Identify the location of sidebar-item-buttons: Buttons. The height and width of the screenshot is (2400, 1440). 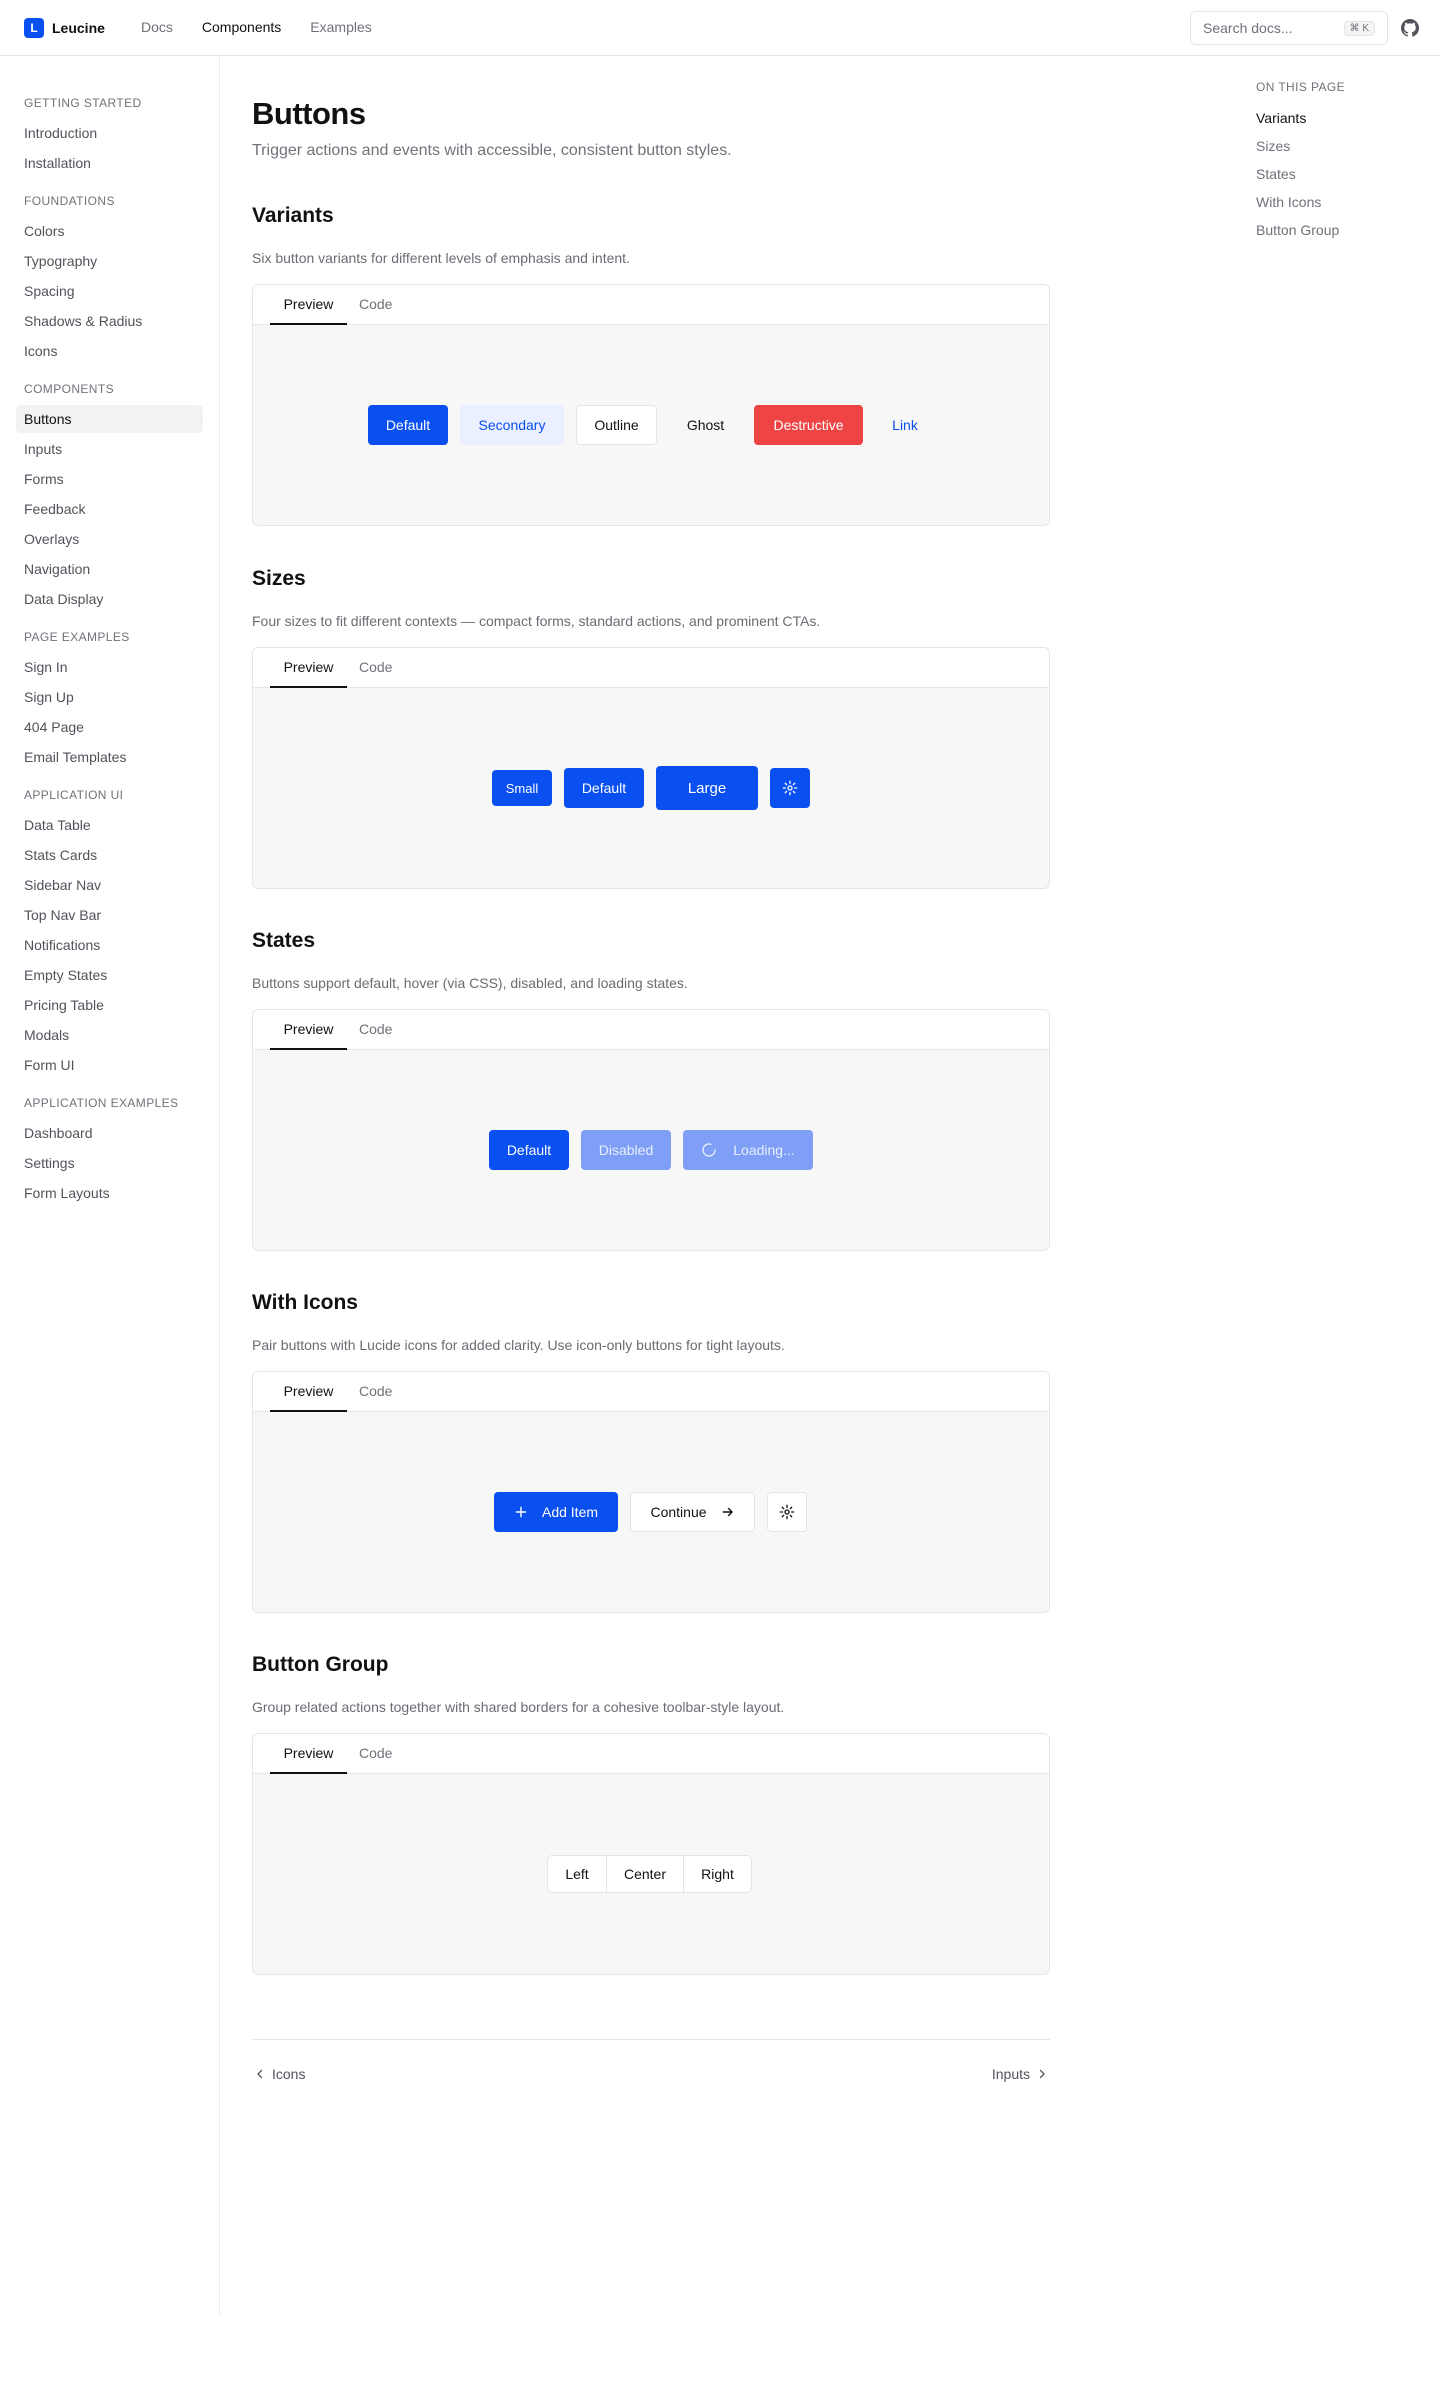
(109, 419).